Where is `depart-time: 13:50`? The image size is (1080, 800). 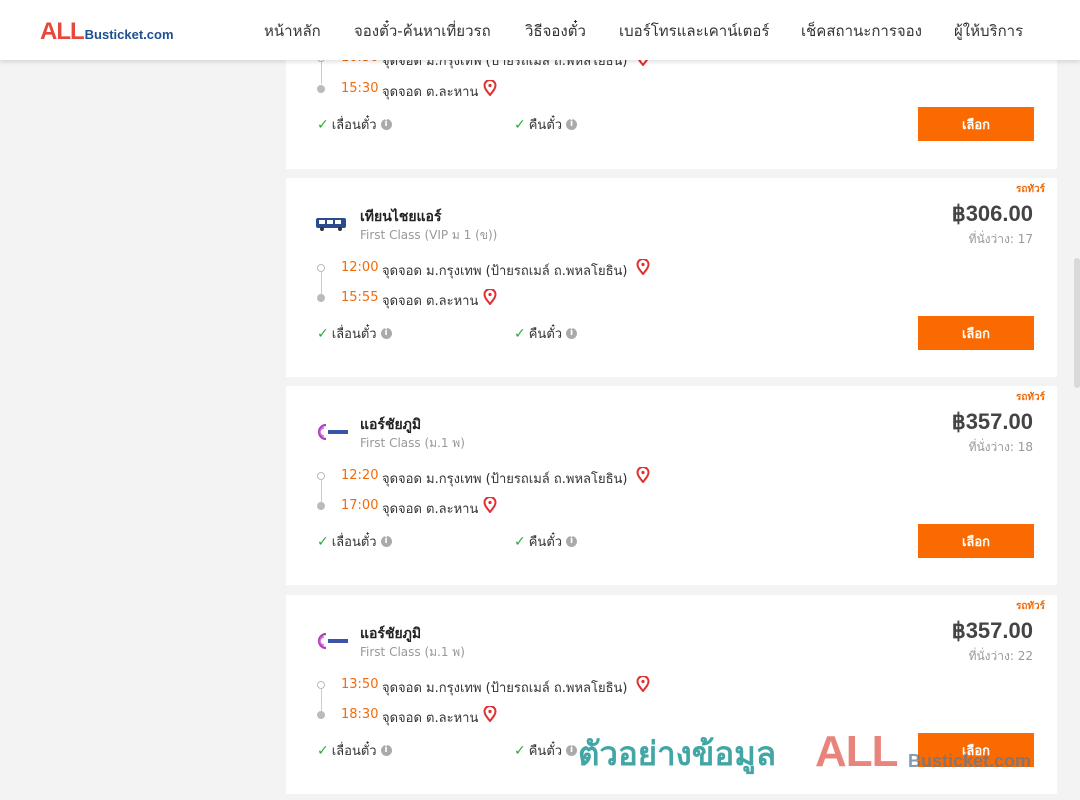 depart-time: 13:50 is located at coordinates (360, 684).